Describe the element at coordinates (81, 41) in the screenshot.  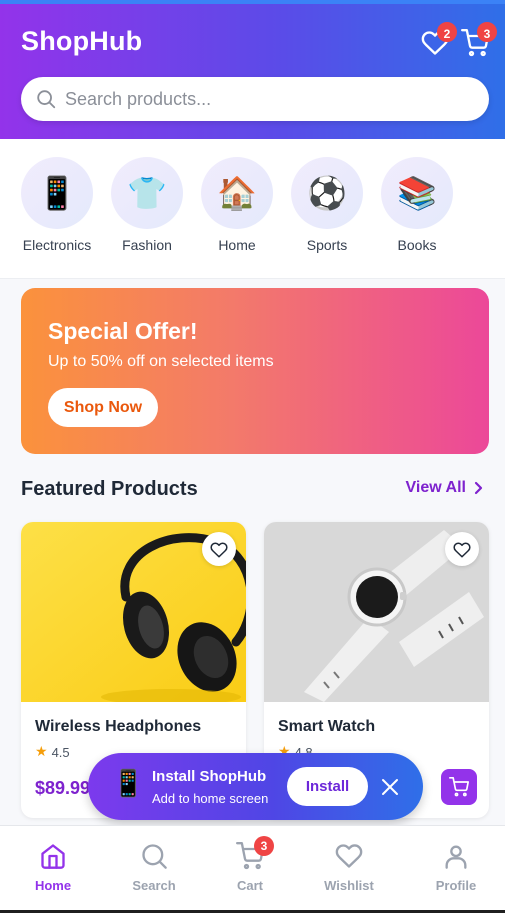
I see `app-logo: ShopHub` at that location.